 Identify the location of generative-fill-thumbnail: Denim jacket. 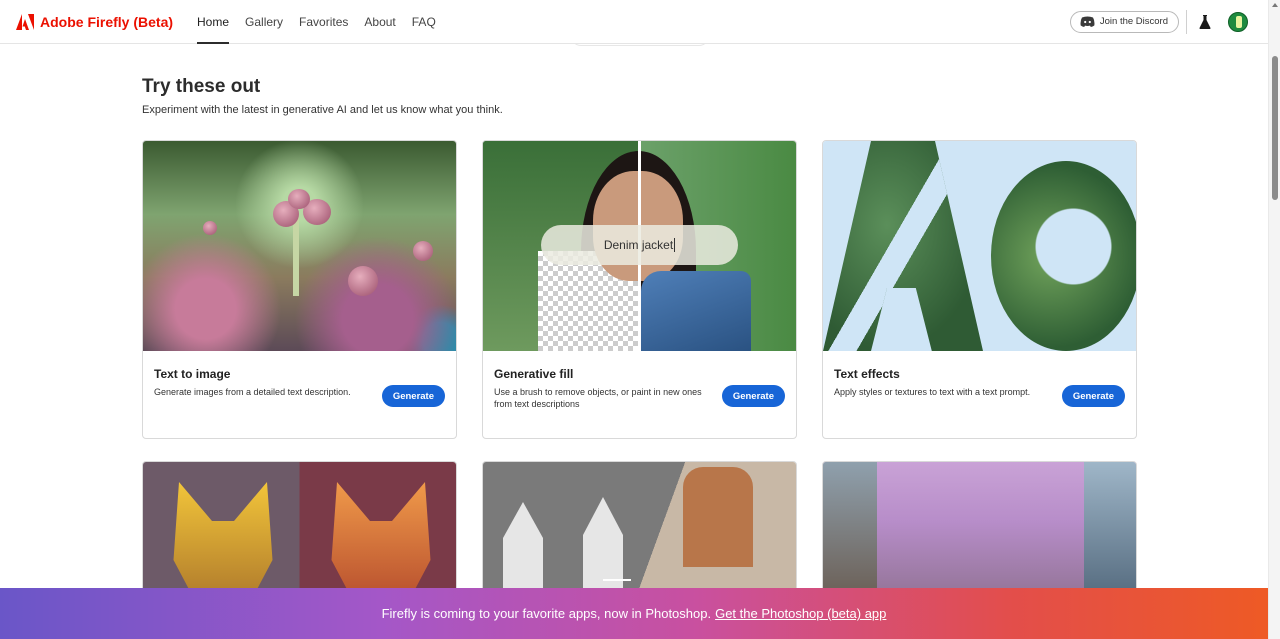
(639, 246).